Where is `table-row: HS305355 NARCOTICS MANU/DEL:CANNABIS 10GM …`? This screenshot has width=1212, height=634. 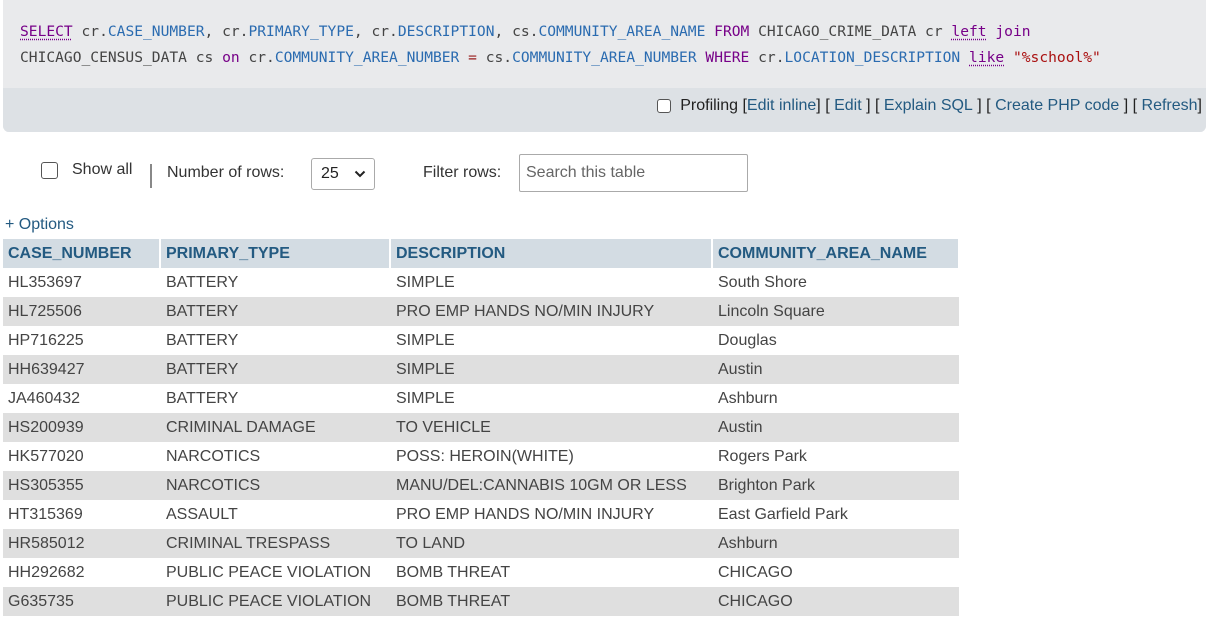
table-row: HS305355 NARCOTICS MANU/DEL:CANNABIS 10GM … is located at coordinates (481, 485).